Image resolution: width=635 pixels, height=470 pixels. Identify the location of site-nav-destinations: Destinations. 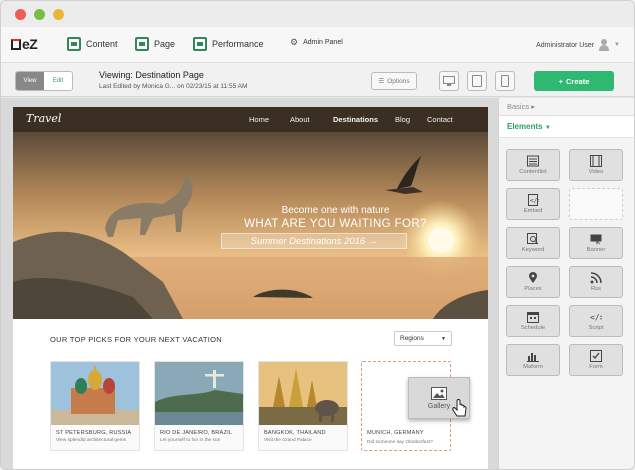
(355, 119).